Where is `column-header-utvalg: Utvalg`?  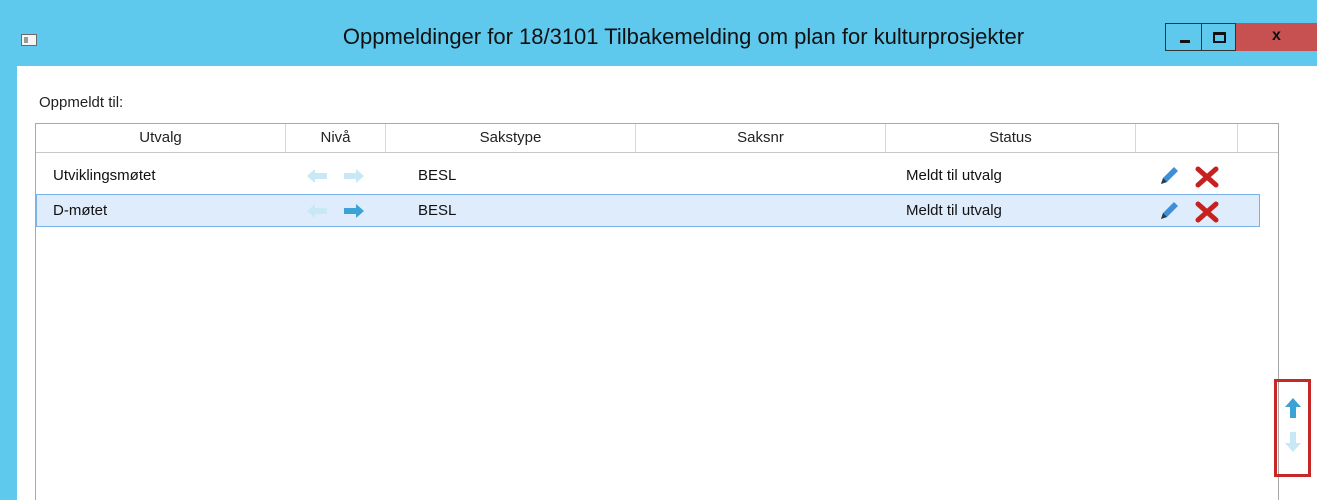 column-header-utvalg: Utvalg is located at coordinates (161, 138).